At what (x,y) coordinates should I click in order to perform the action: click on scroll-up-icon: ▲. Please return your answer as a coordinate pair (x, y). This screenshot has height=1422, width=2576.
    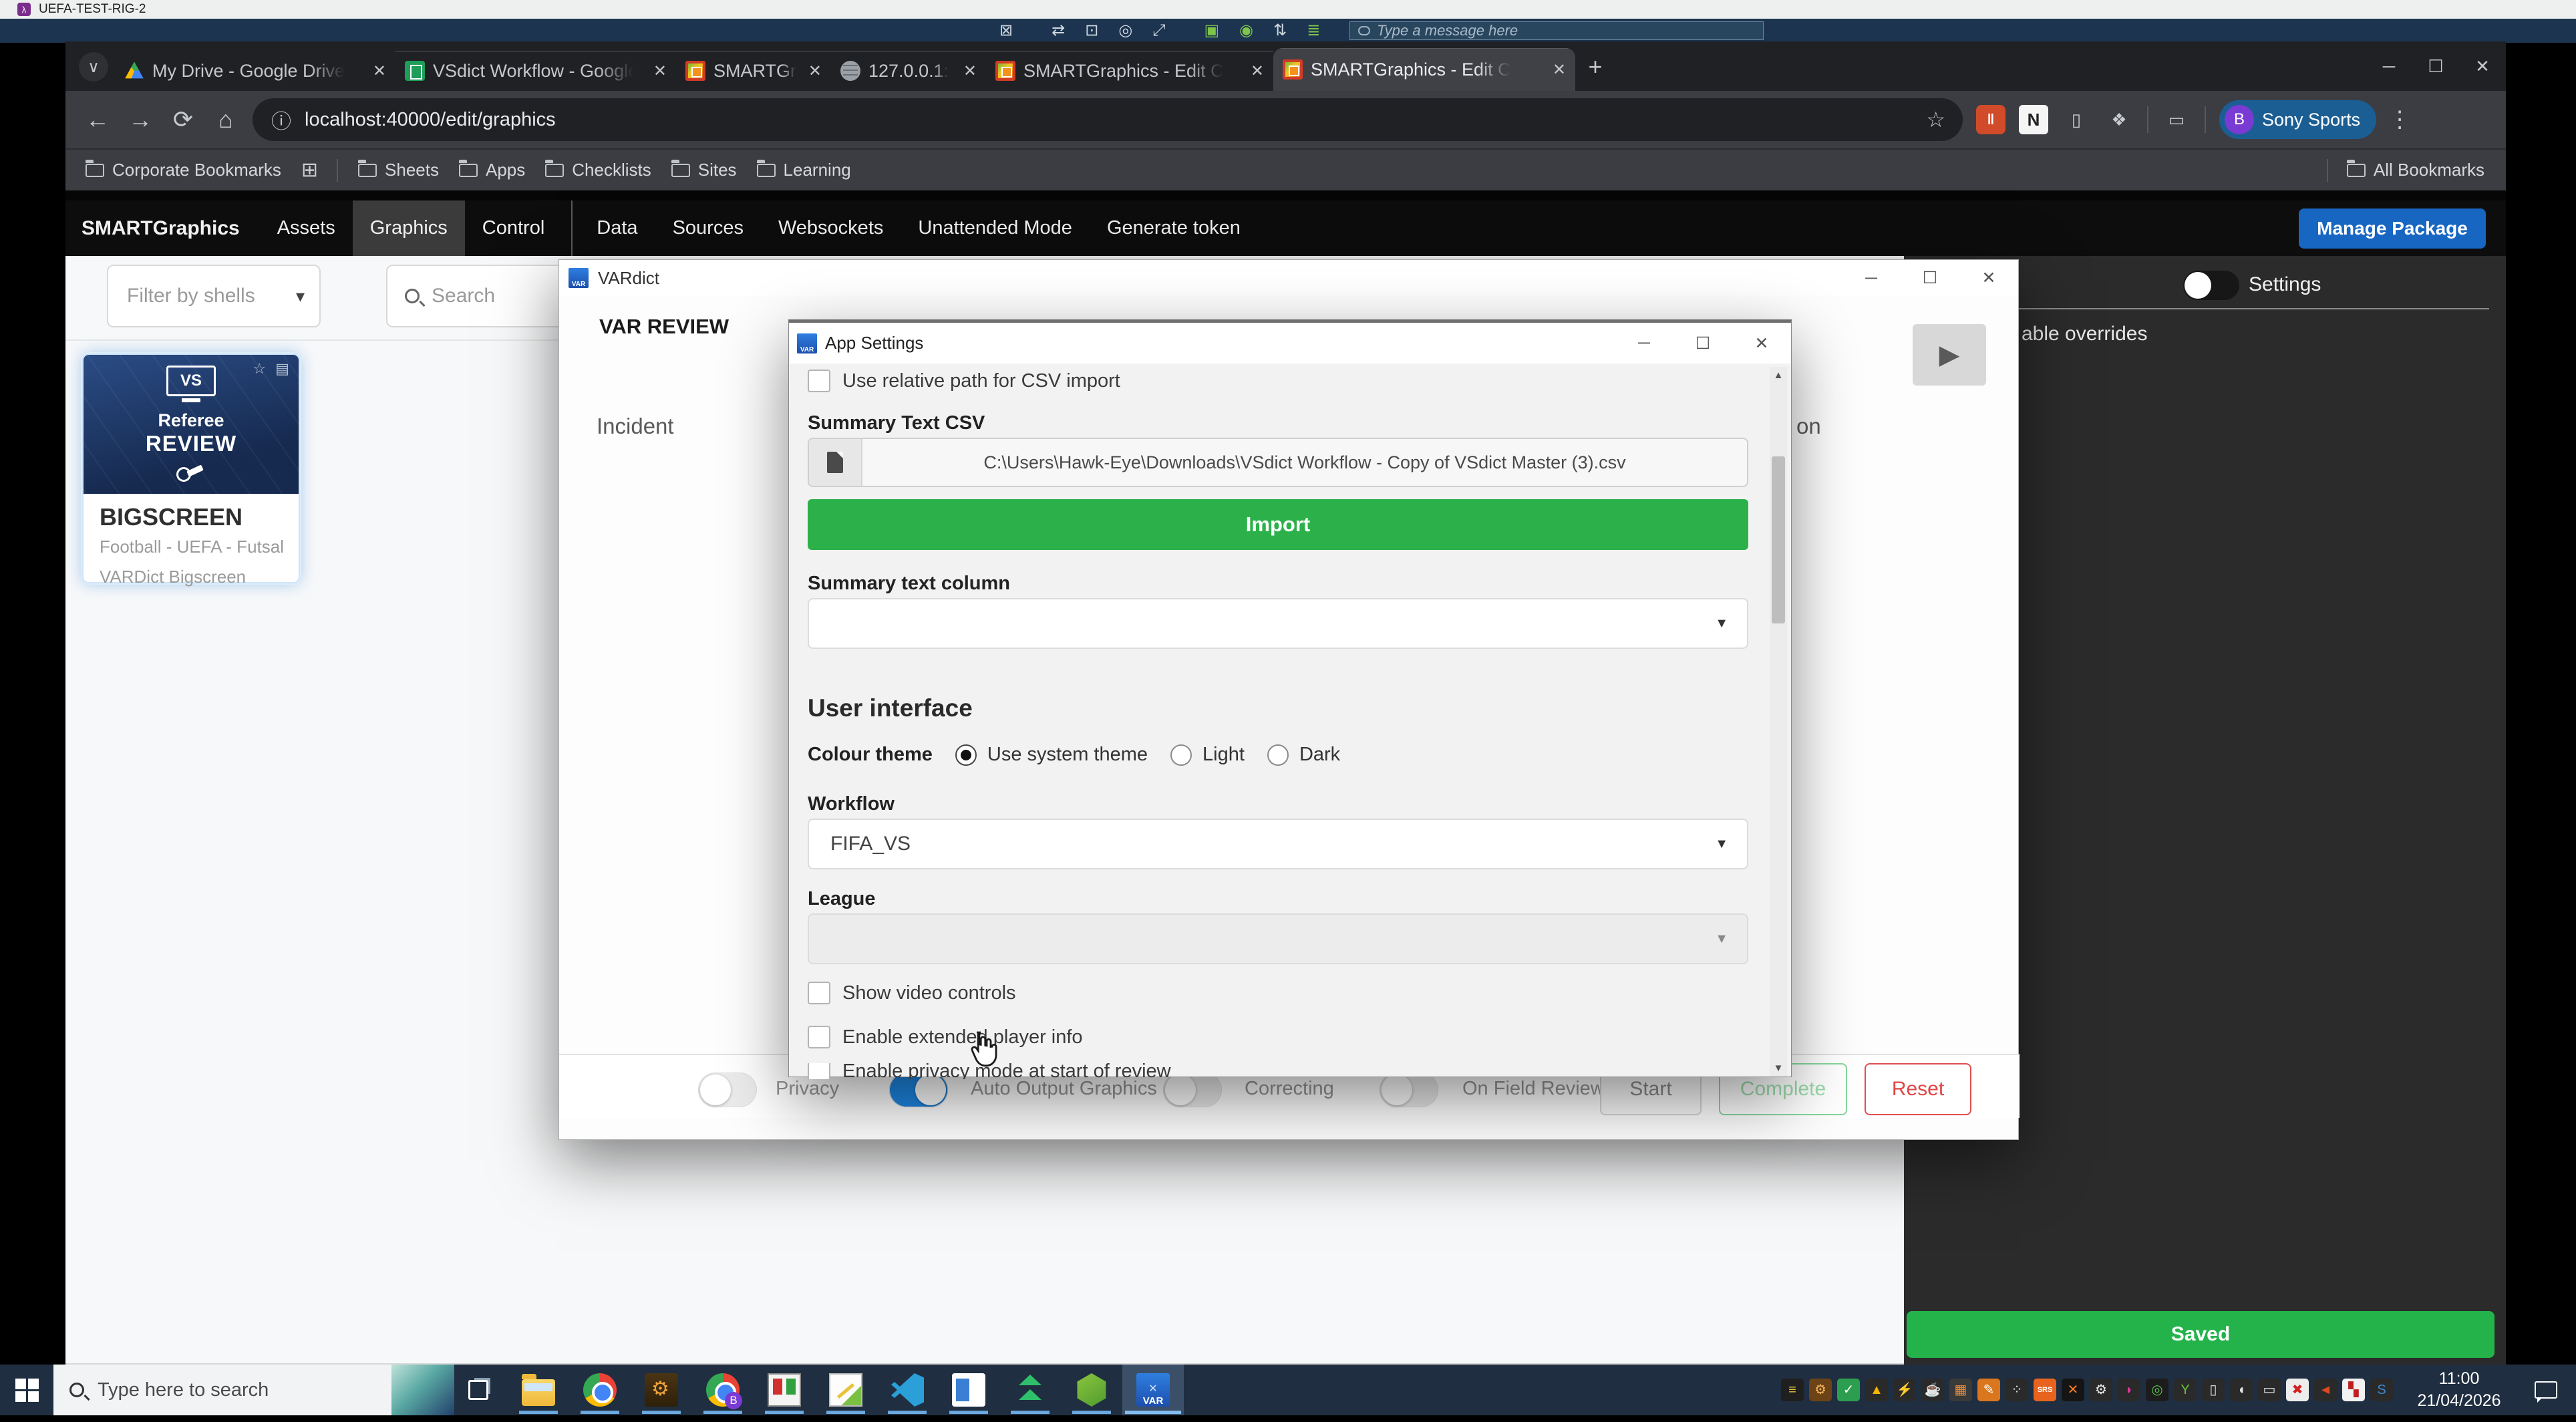
    Looking at the image, I should click on (1778, 375).